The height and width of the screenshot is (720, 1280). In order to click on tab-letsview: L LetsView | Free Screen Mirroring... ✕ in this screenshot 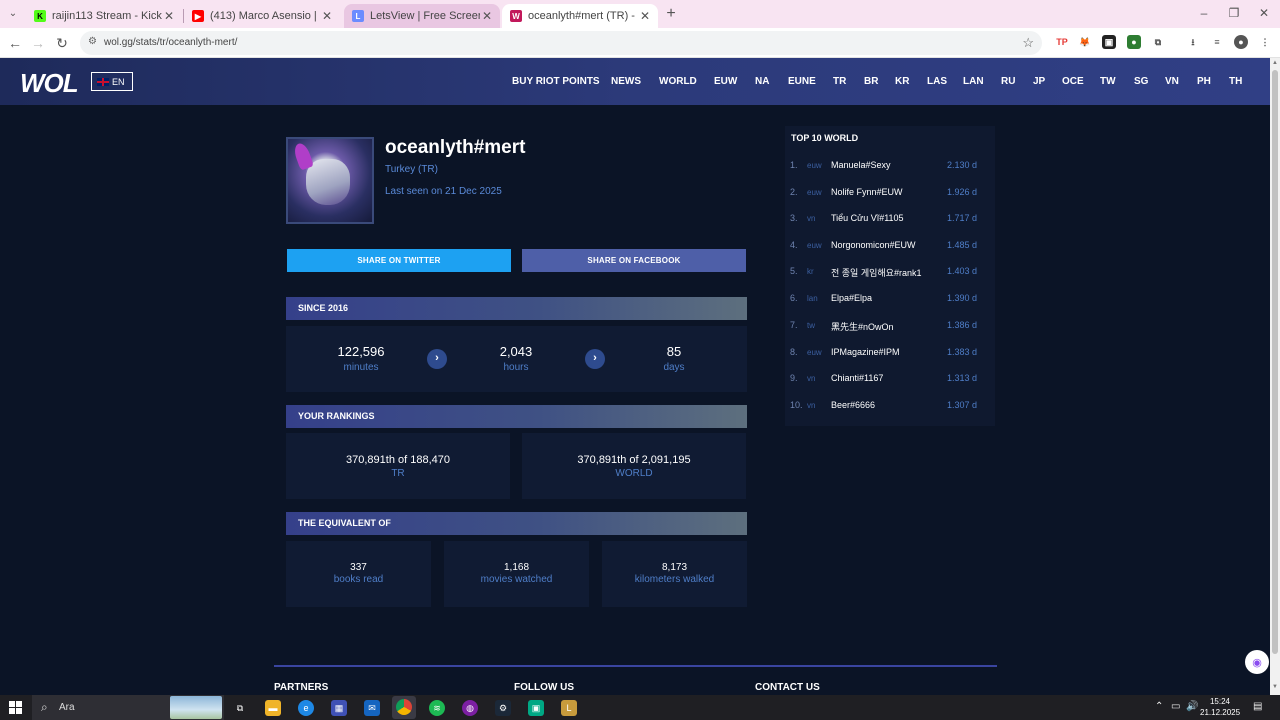, I will do `click(422, 16)`.